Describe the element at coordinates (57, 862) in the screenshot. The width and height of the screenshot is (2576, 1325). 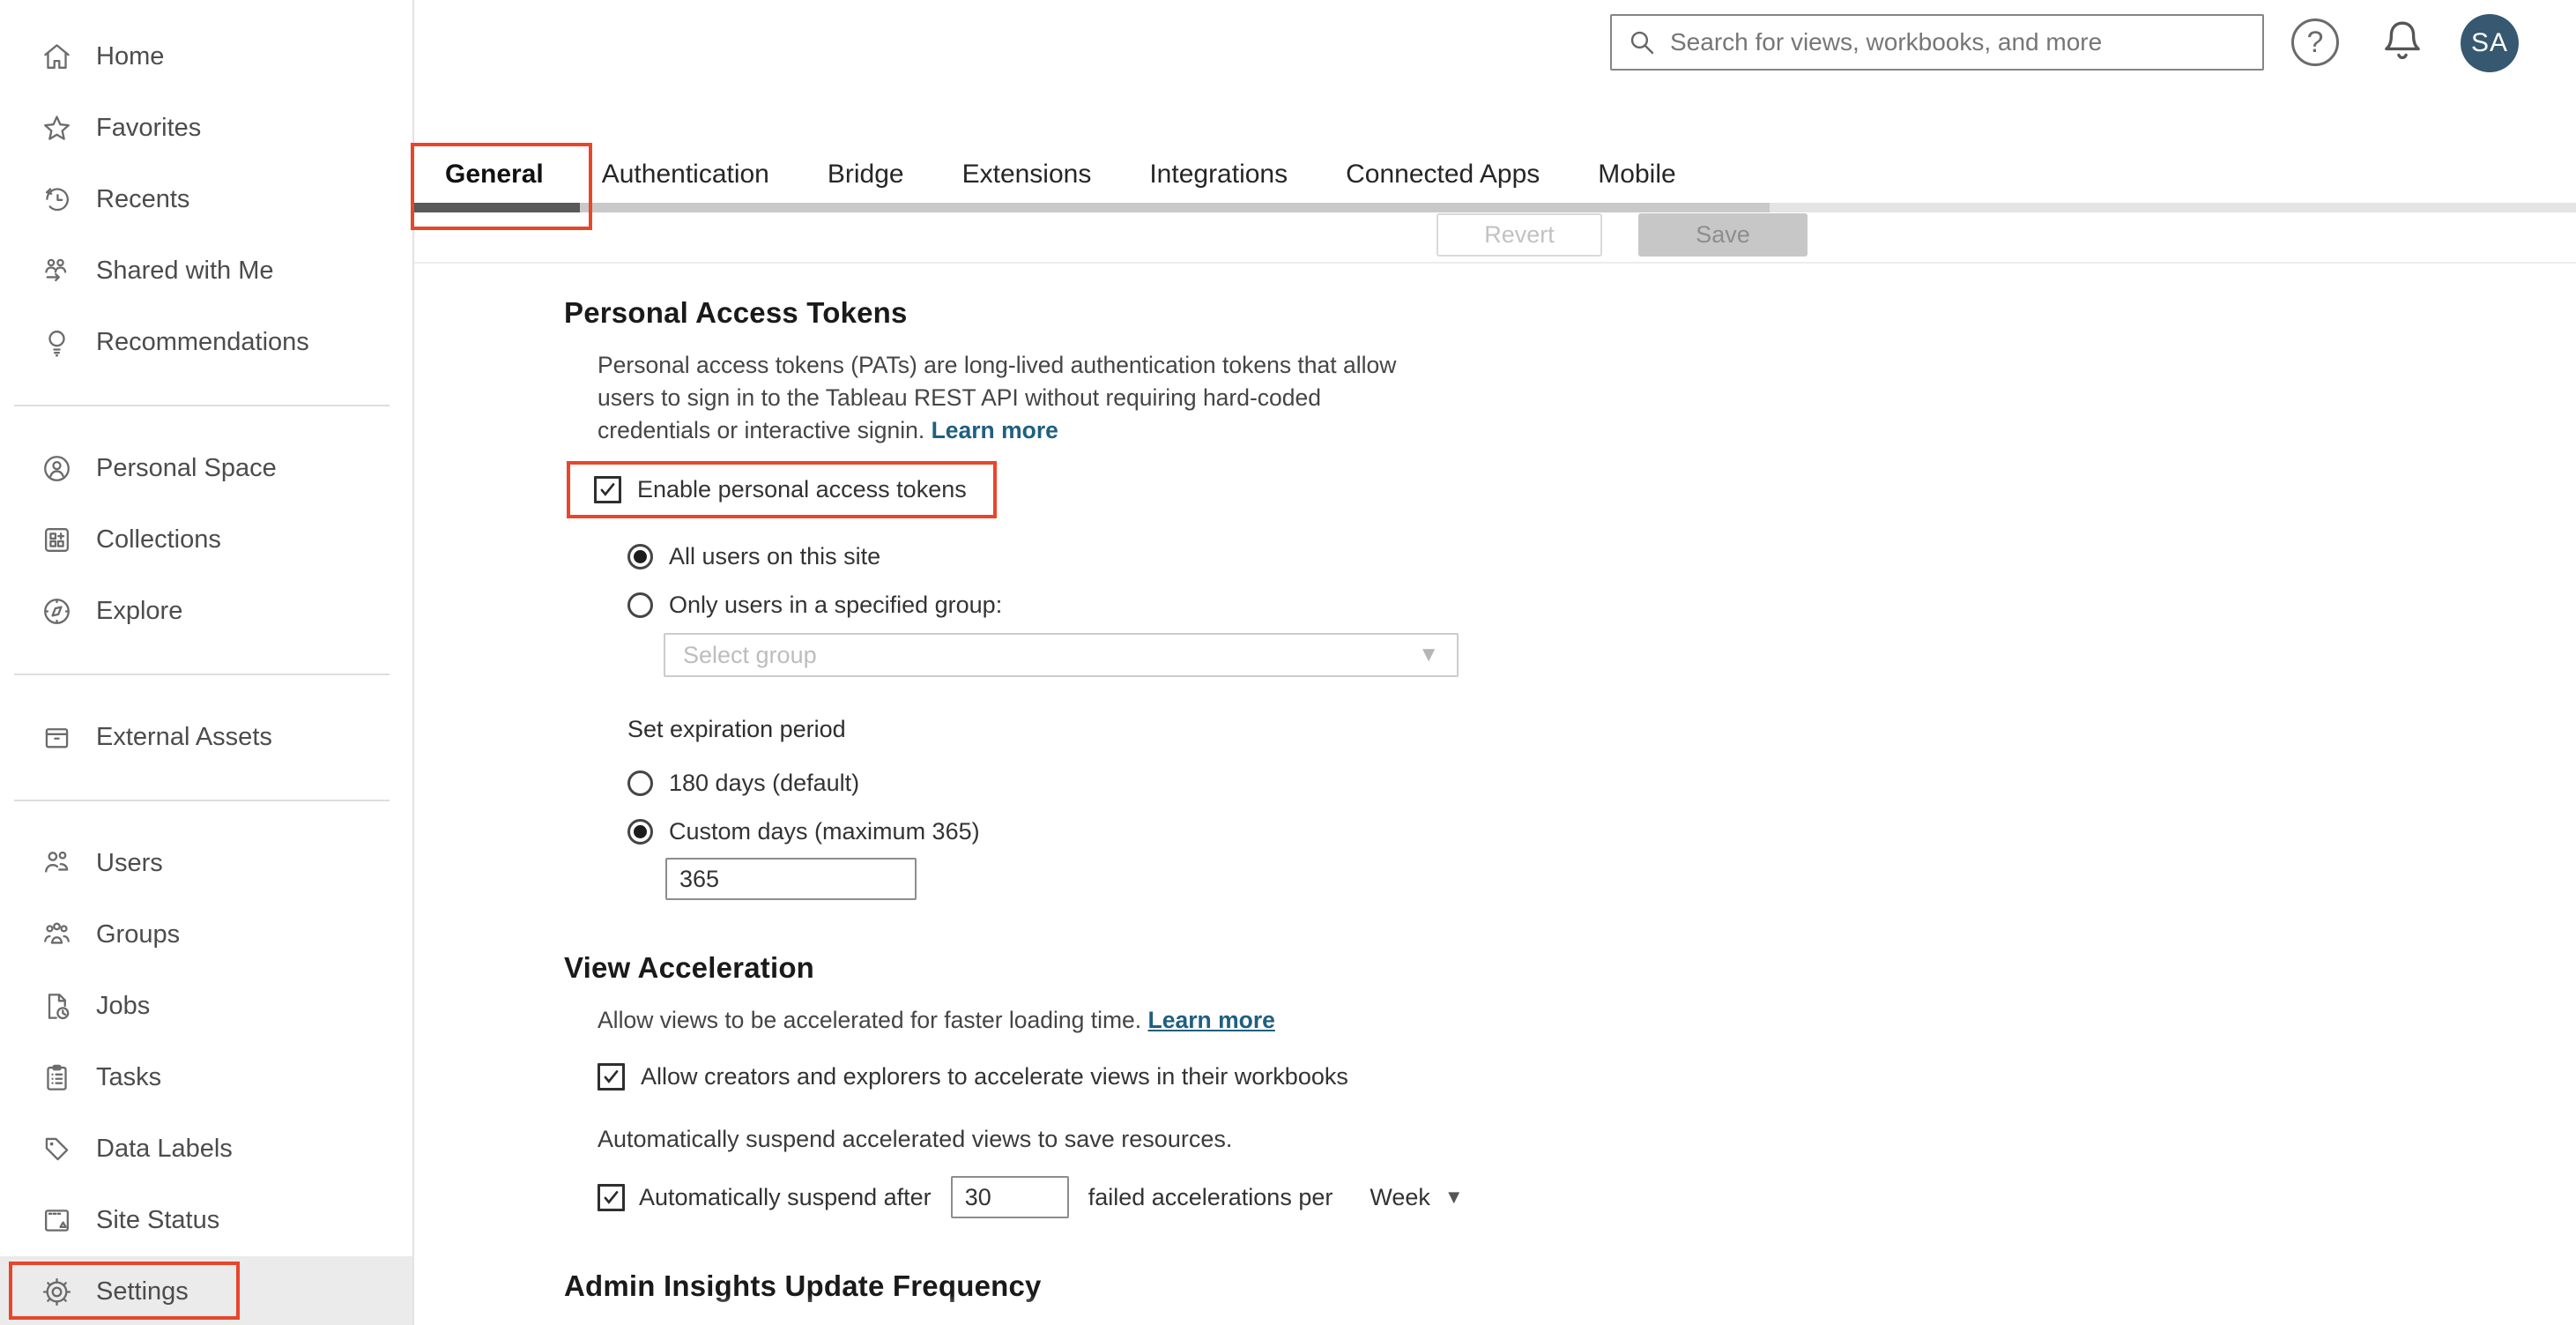
I see `users-icon` at that location.